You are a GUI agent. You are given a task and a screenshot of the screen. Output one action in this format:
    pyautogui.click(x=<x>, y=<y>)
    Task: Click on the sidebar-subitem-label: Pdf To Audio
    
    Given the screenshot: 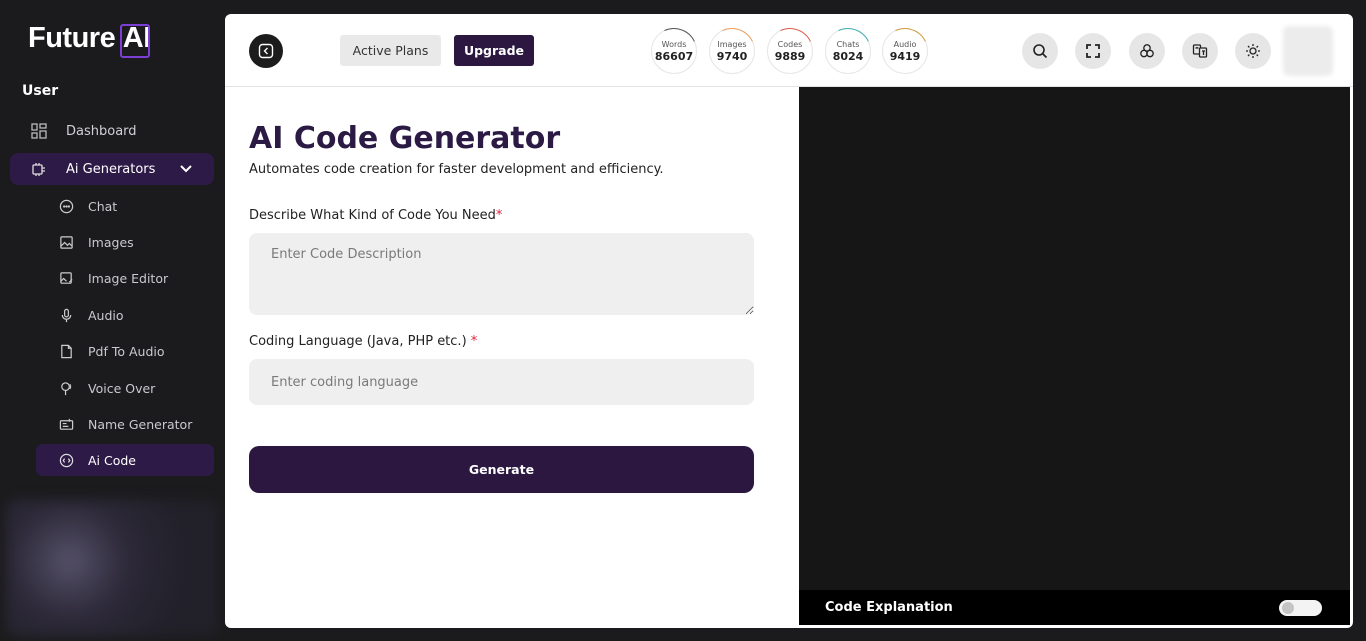 What is the action you would take?
    pyautogui.click(x=126, y=351)
    